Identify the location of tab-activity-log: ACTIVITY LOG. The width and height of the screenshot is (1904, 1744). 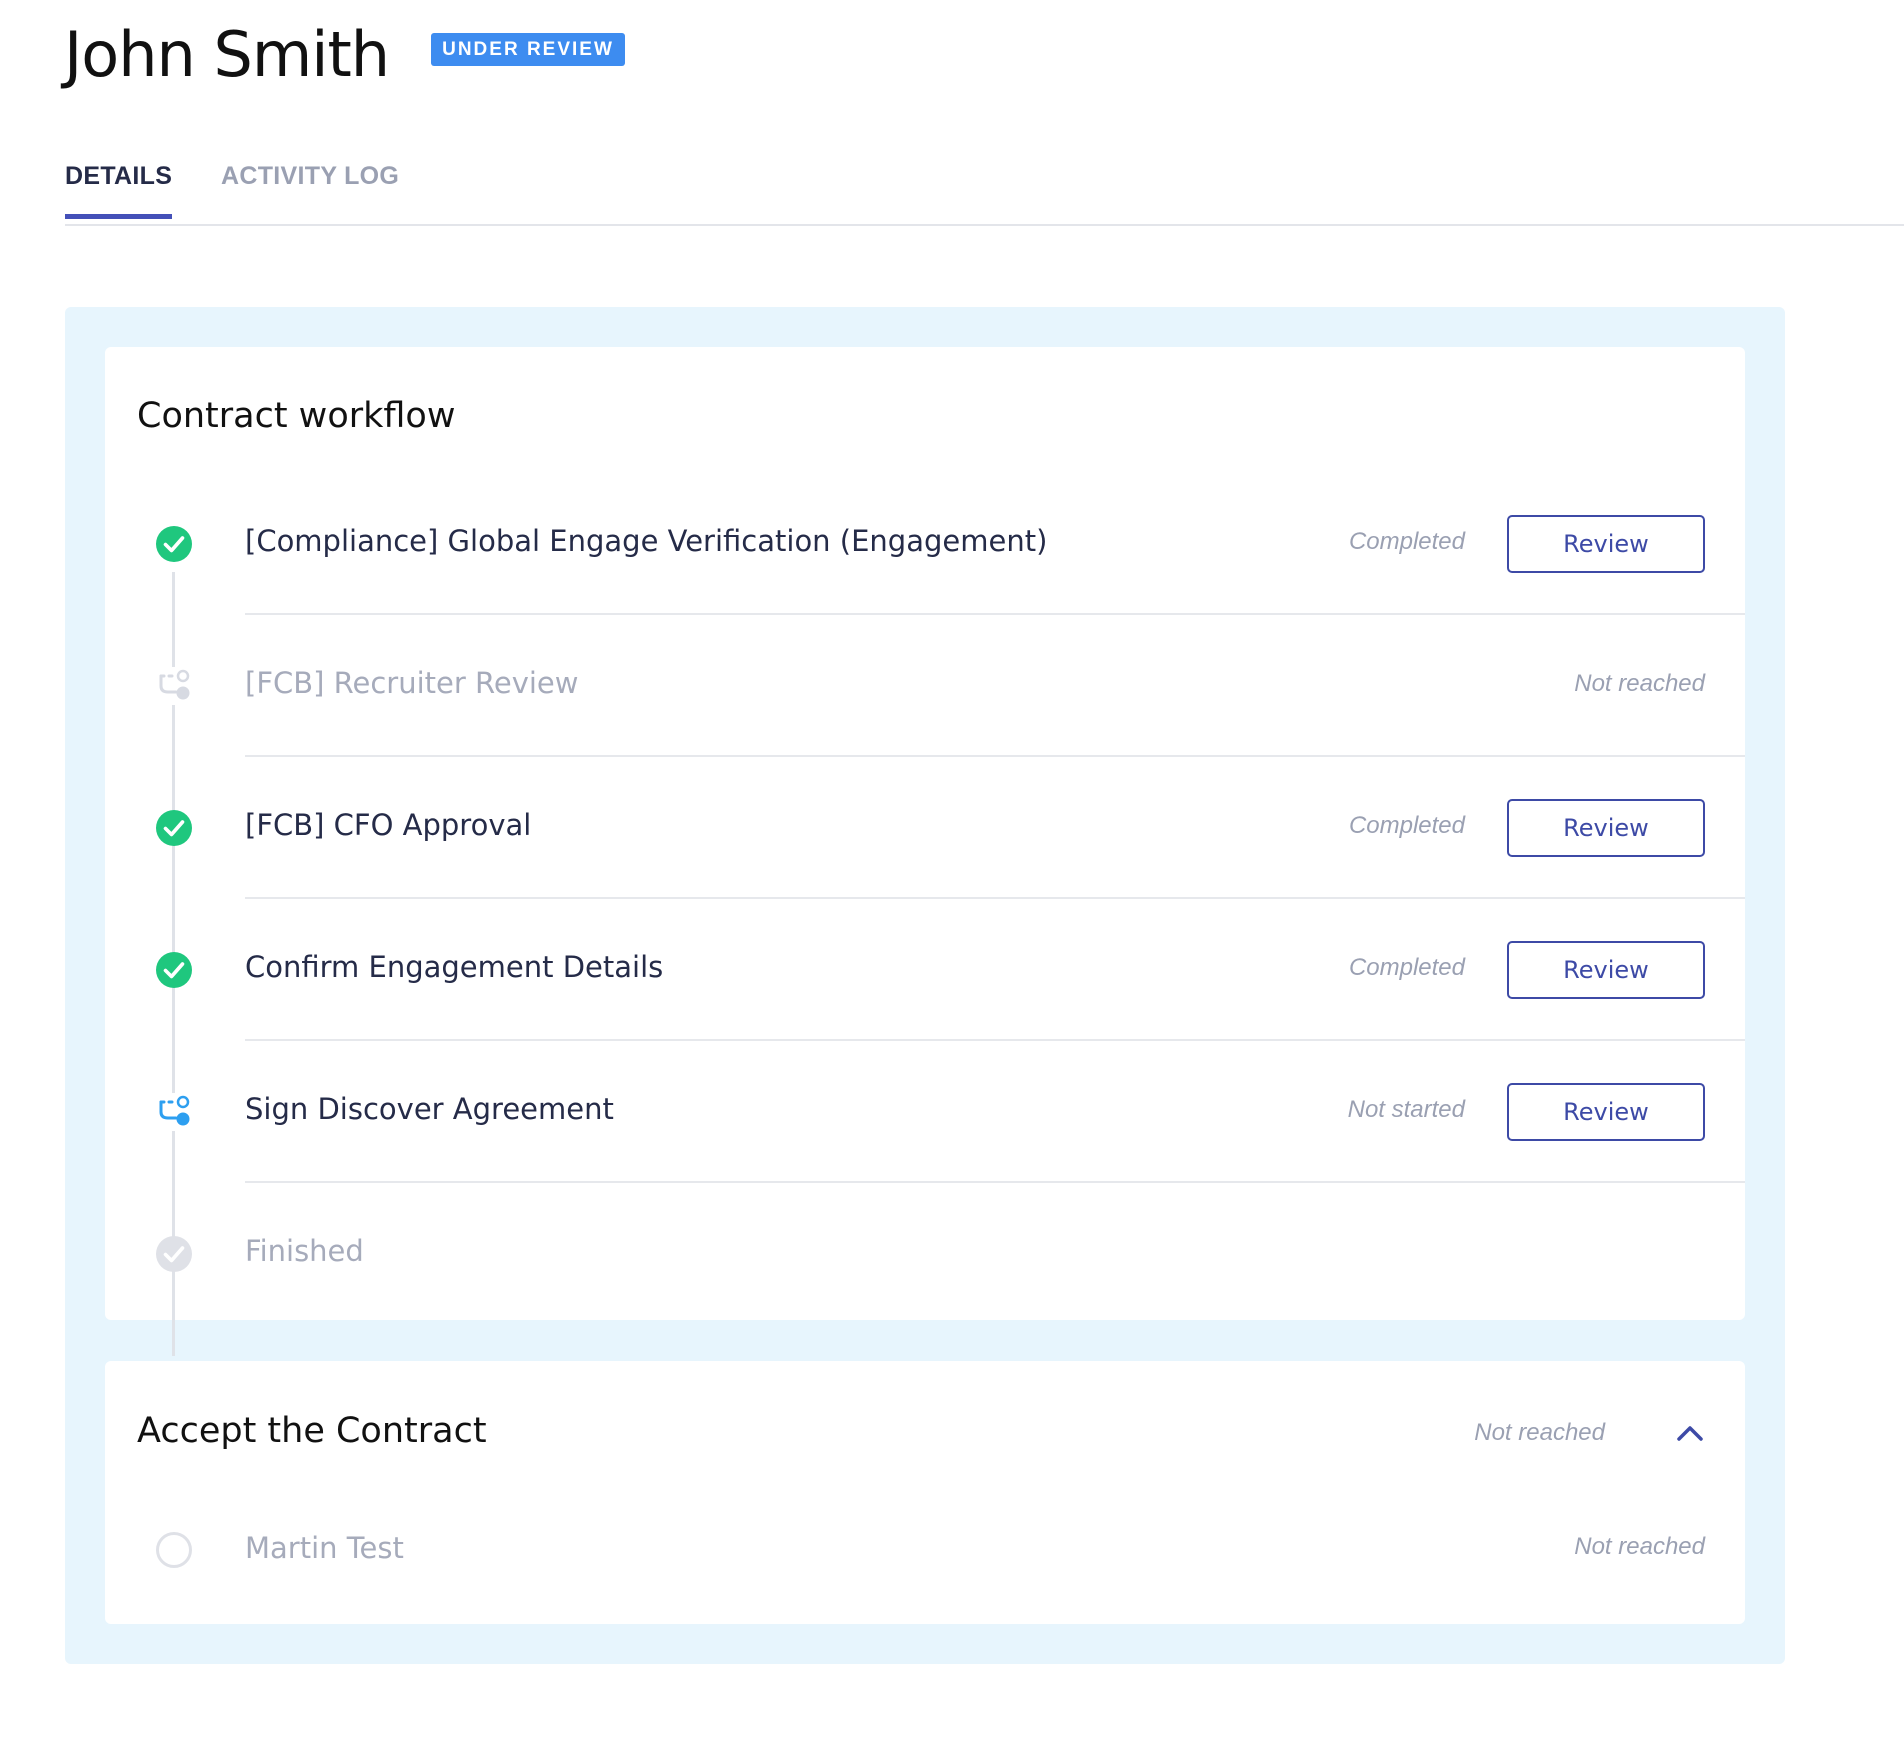
(310, 189).